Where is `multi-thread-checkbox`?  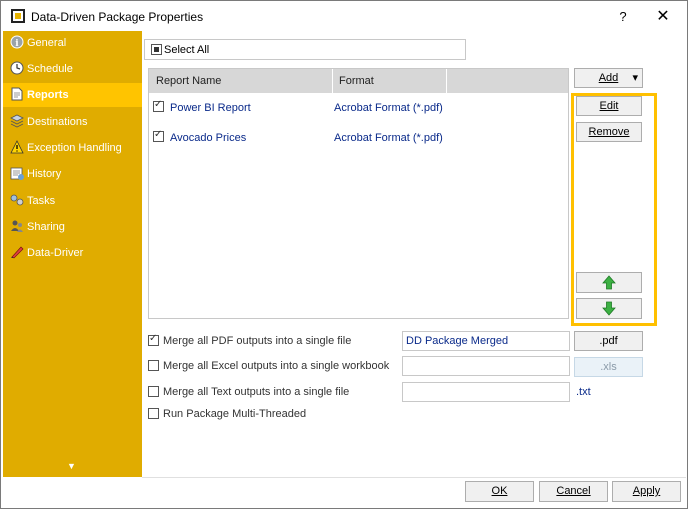
multi-thread-checkbox is located at coordinates (153, 413).